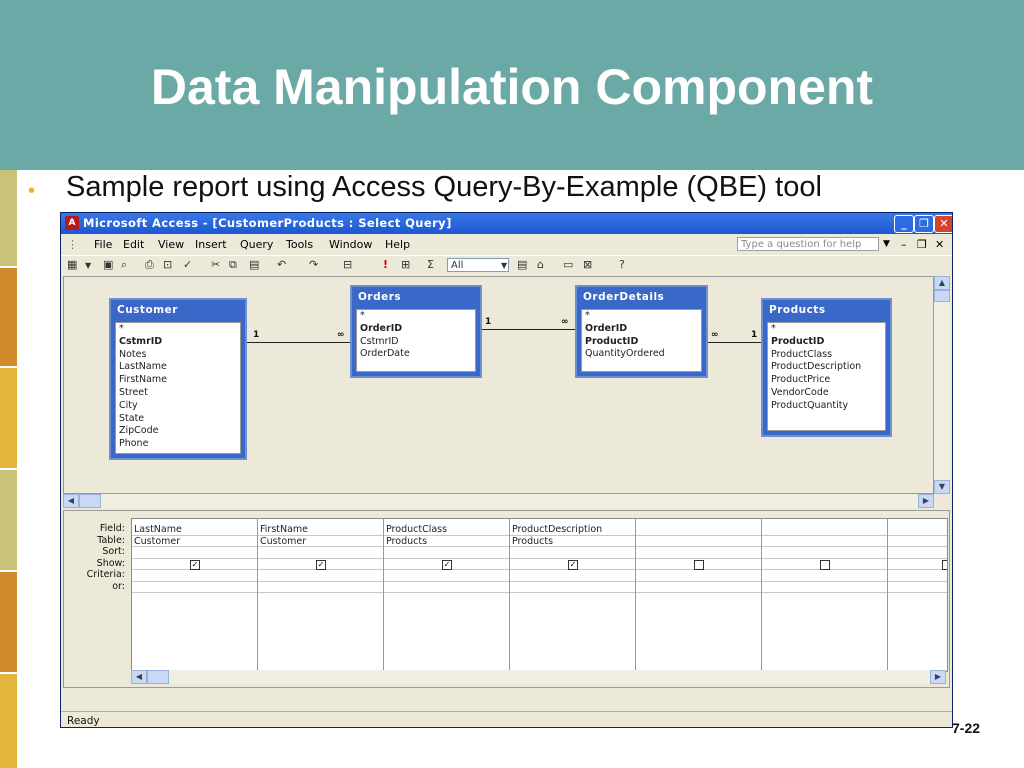  I want to click on close-button: ✕, so click(943, 224).